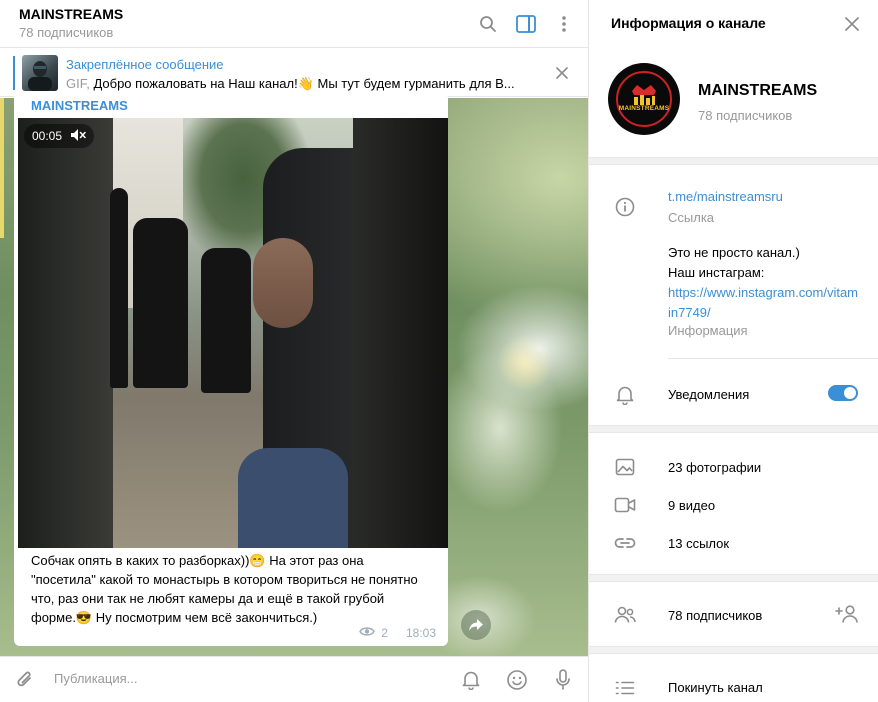 This screenshot has width=878, height=702. What do you see at coordinates (420, 633) in the screenshot?
I see `message-time: 18:03` at bounding box center [420, 633].